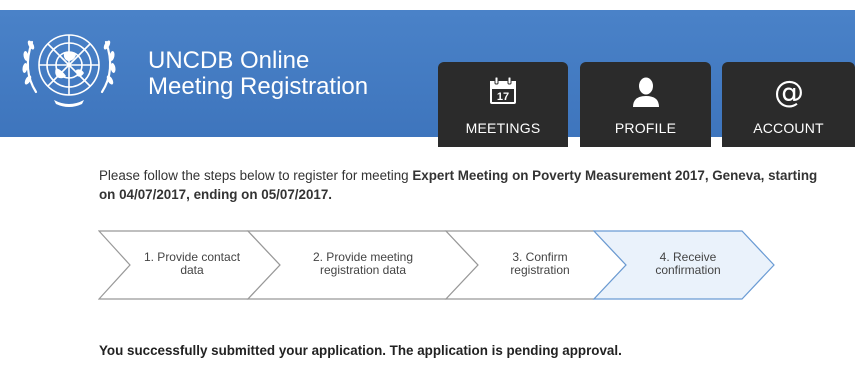 The width and height of the screenshot is (855, 369). Describe the element at coordinates (192, 270) in the screenshot. I see `step-1-line2: data` at that location.